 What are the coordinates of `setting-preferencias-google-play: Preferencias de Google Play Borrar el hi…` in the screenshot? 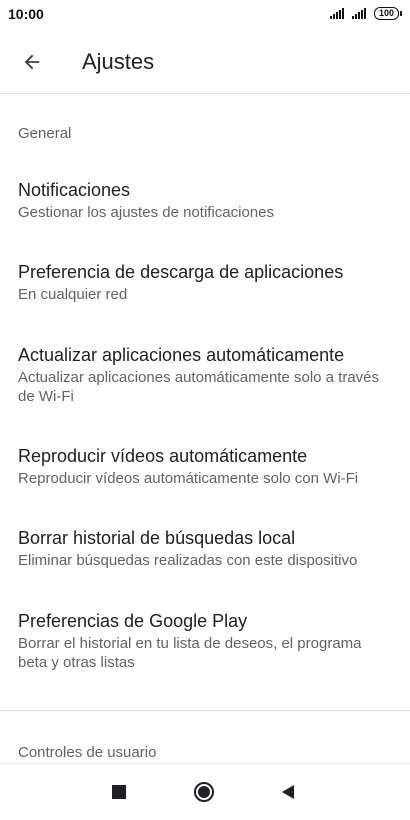 It's located at (205, 641).